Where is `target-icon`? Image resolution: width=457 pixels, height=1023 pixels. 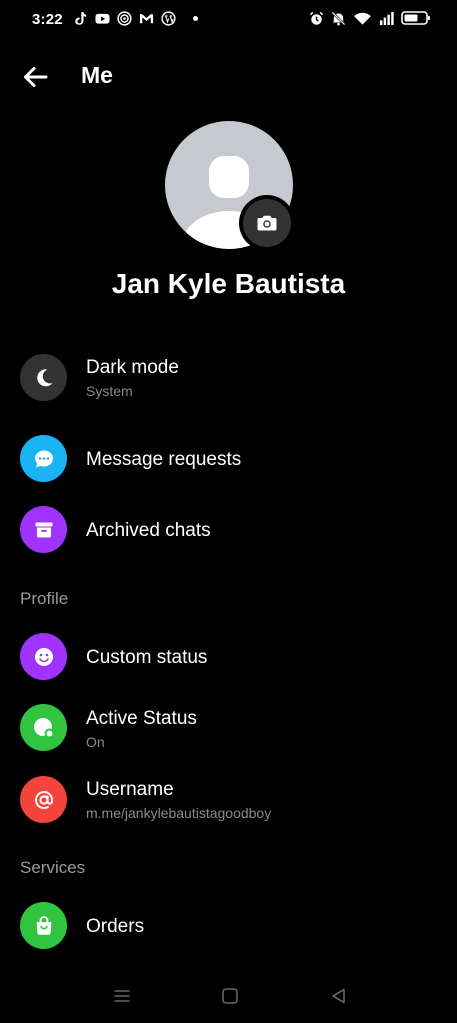
target-icon is located at coordinates (124, 18).